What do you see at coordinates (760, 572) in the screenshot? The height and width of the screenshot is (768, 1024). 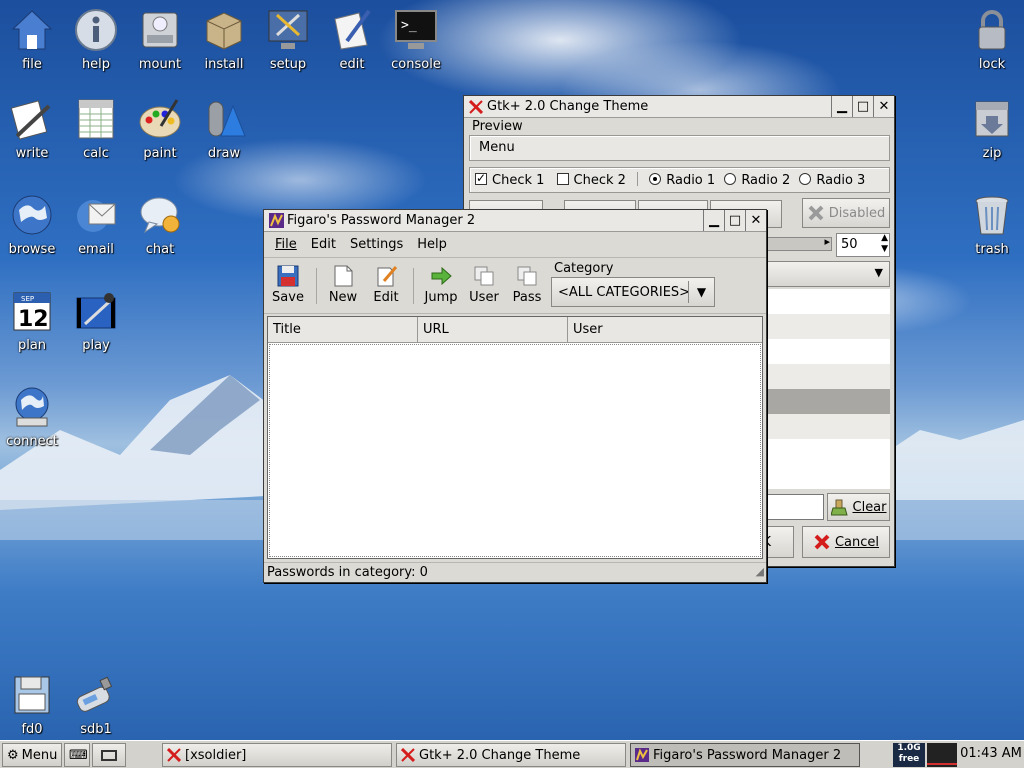 I see `resize-grip-icon: ◢` at bounding box center [760, 572].